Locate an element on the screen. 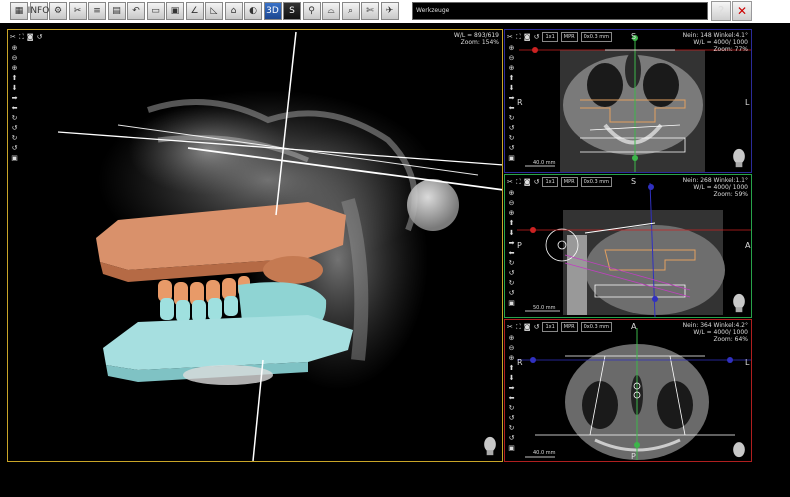  contrast-icon: ◐ is located at coordinates (253, 11).